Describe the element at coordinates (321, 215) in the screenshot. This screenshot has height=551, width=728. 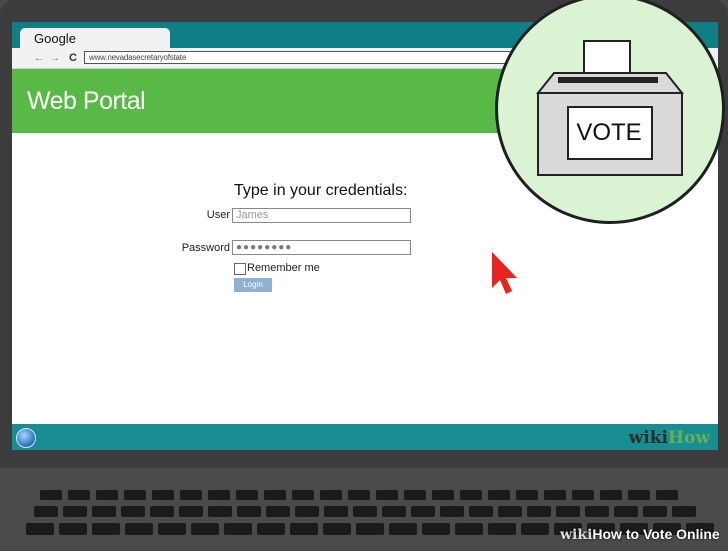
I see `user-input: James` at that location.